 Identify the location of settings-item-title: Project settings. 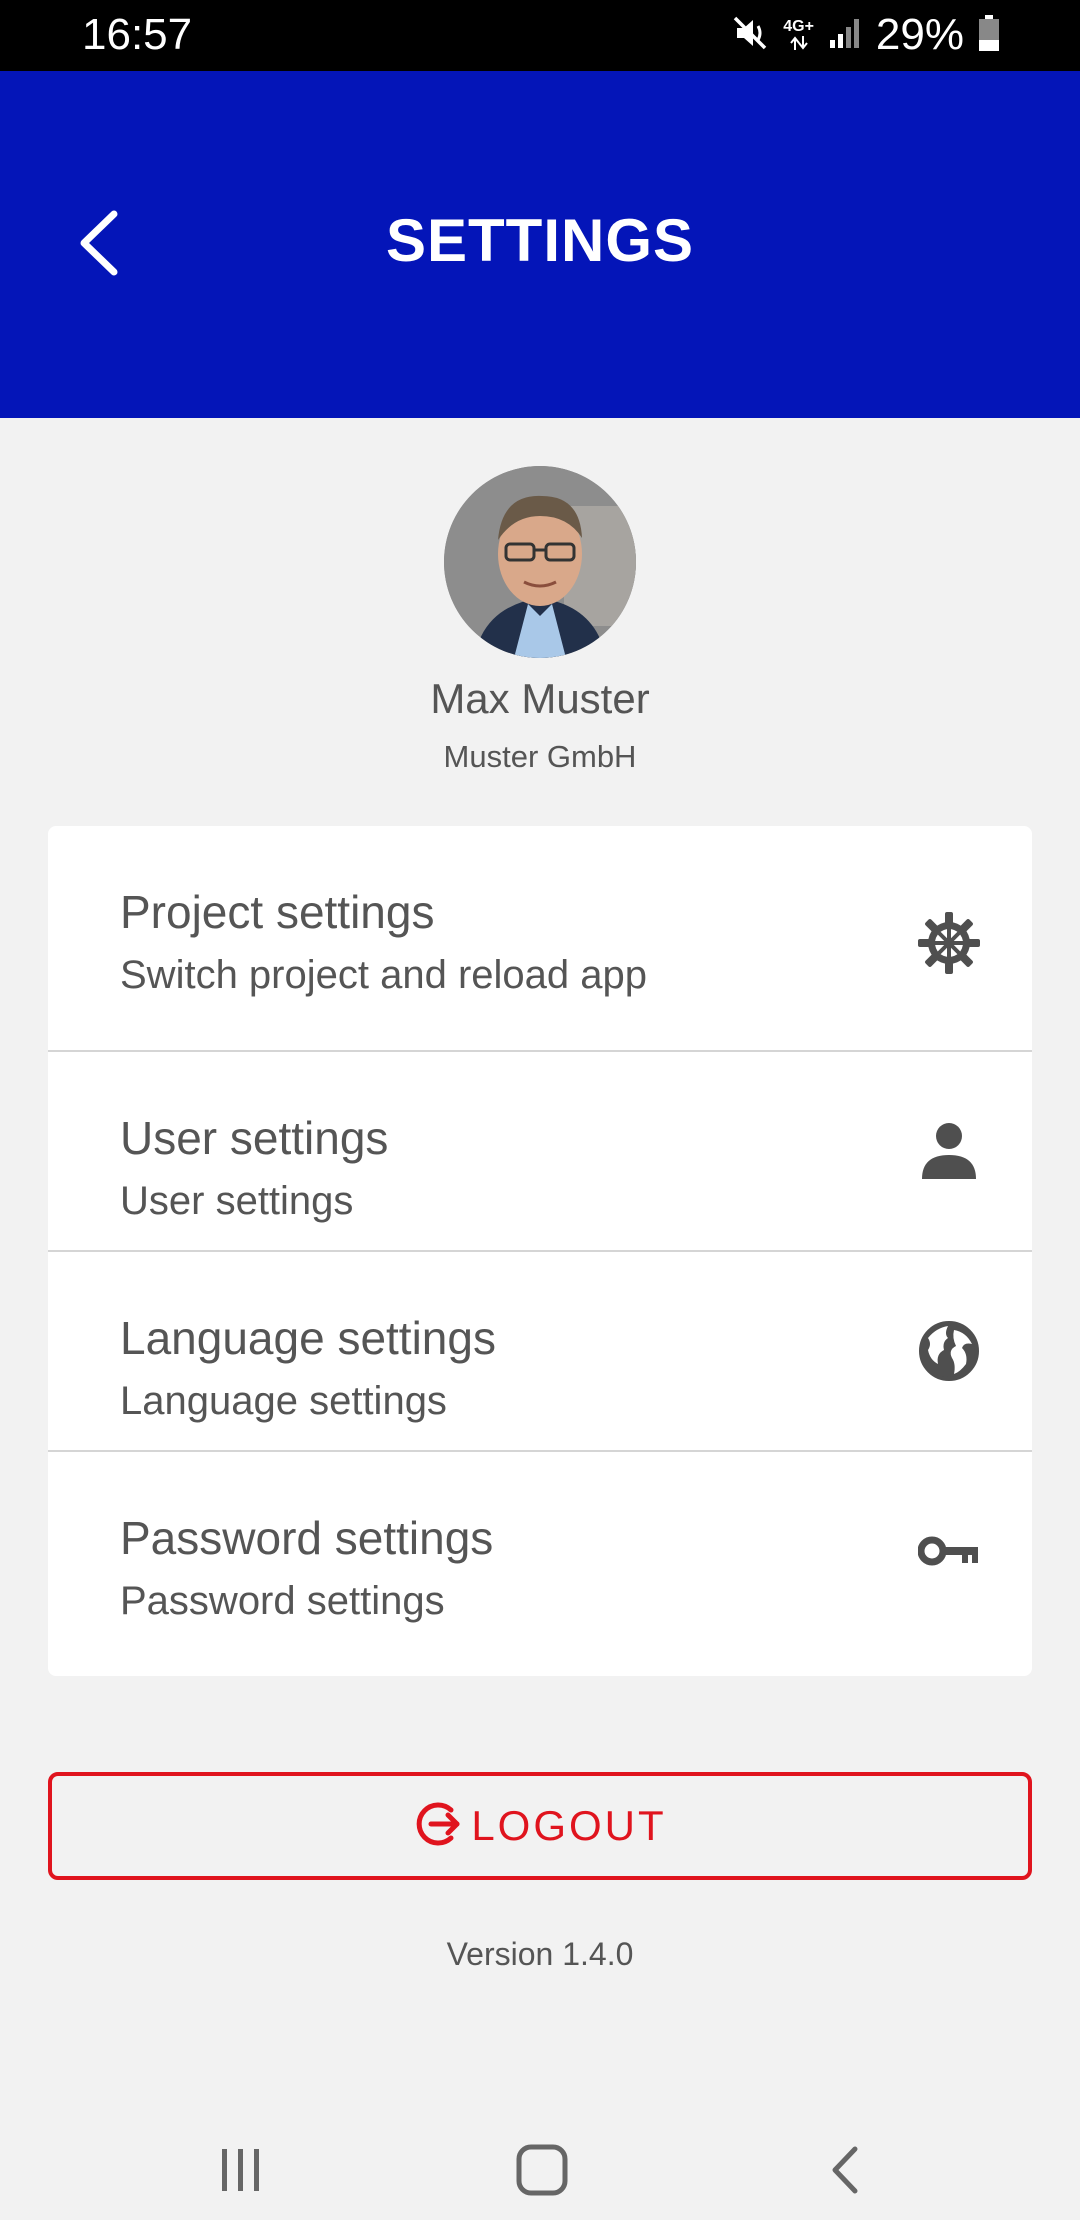
(277, 912).